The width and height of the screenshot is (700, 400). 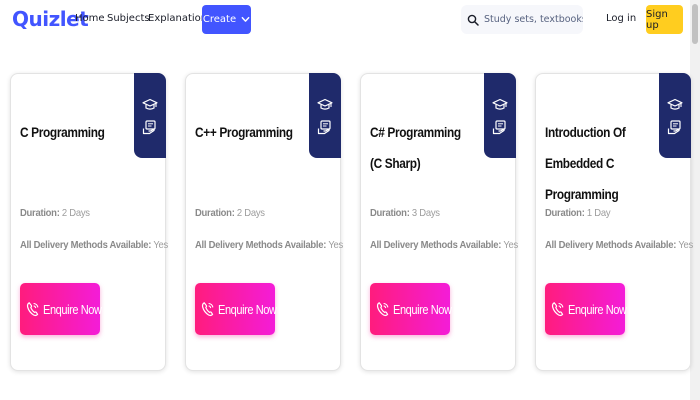 I want to click on create-button: Create, so click(x=226, y=19).